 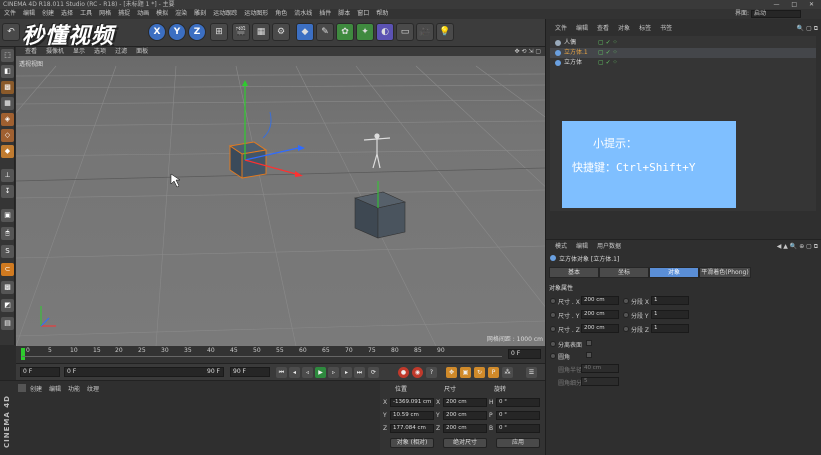 What do you see at coordinates (157, 32) in the screenshot?
I see `axis-x-lock-button: X` at bounding box center [157, 32].